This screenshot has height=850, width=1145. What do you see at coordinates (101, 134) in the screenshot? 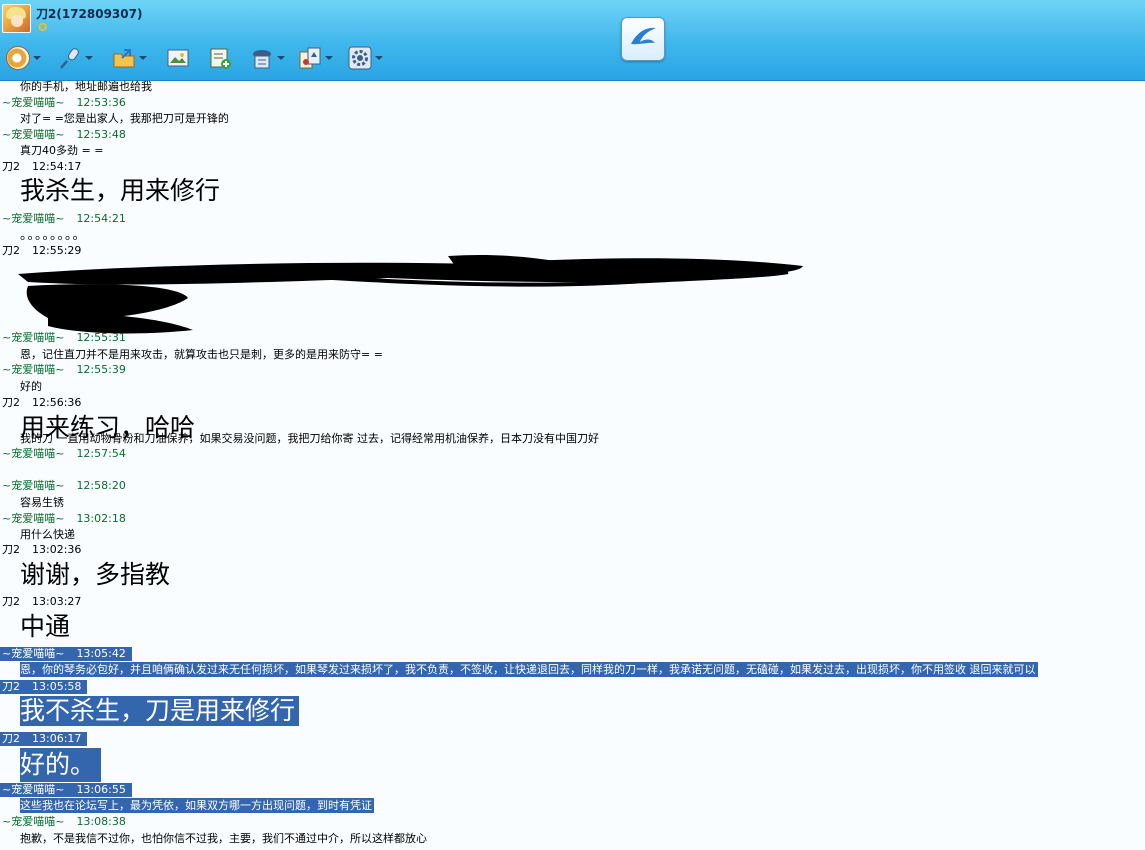
I see `message-time: 12:53:48` at bounding box center [101, 134].